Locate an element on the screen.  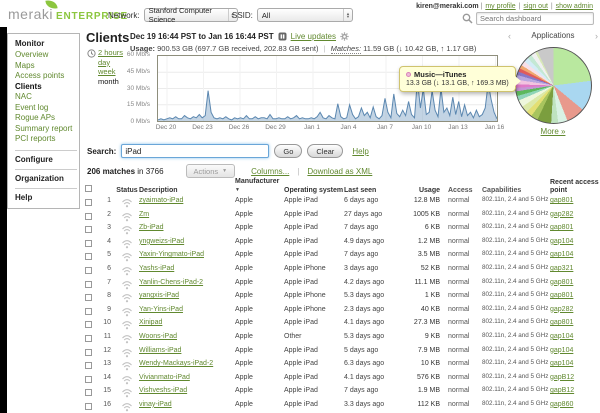
sort-desc-icon: ▼ is located at coordinates (237, 189).